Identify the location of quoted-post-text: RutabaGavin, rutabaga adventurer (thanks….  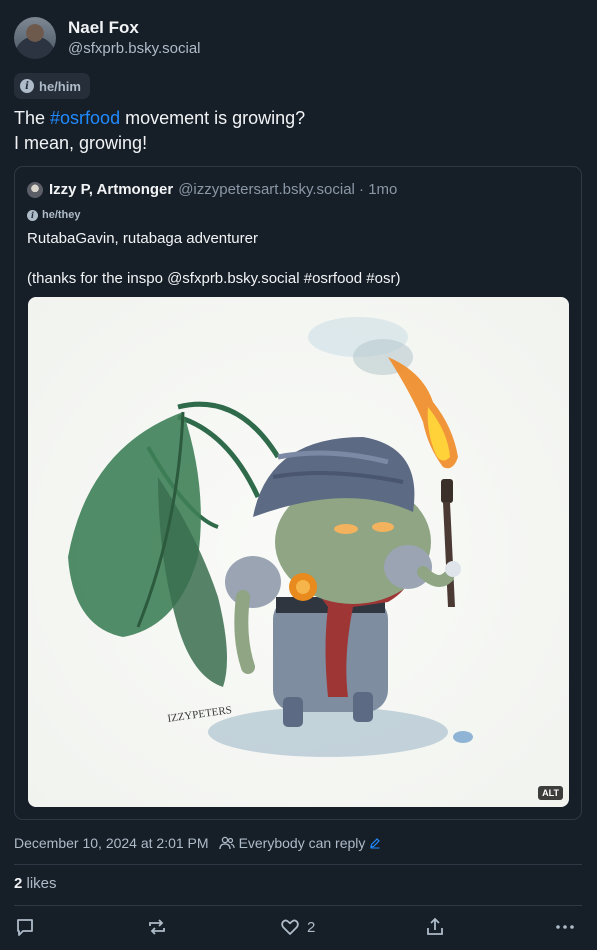
(213, 259).